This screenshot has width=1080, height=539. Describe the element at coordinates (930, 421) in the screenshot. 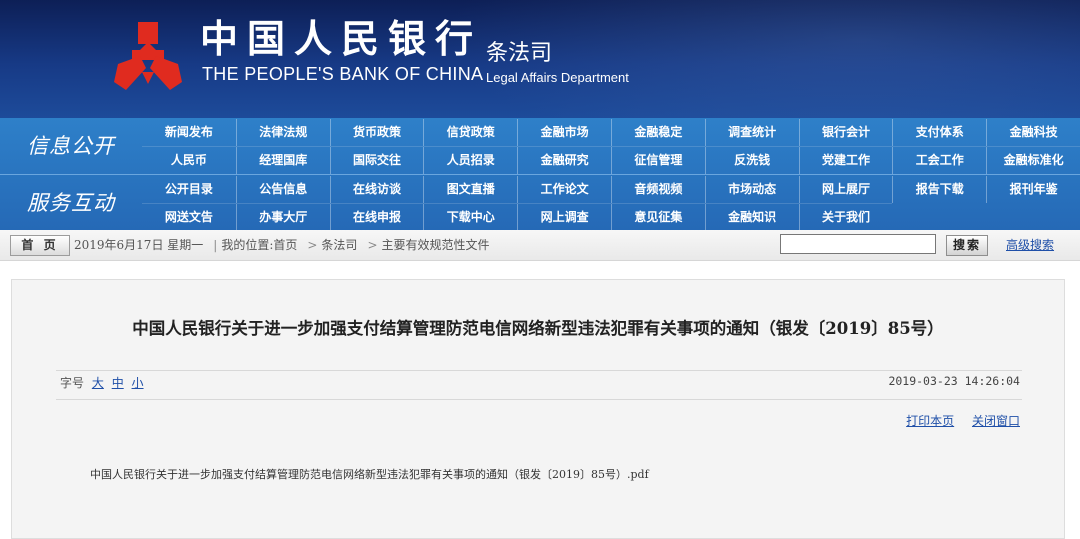

I see `print-page-link: 打印本页` at that location.